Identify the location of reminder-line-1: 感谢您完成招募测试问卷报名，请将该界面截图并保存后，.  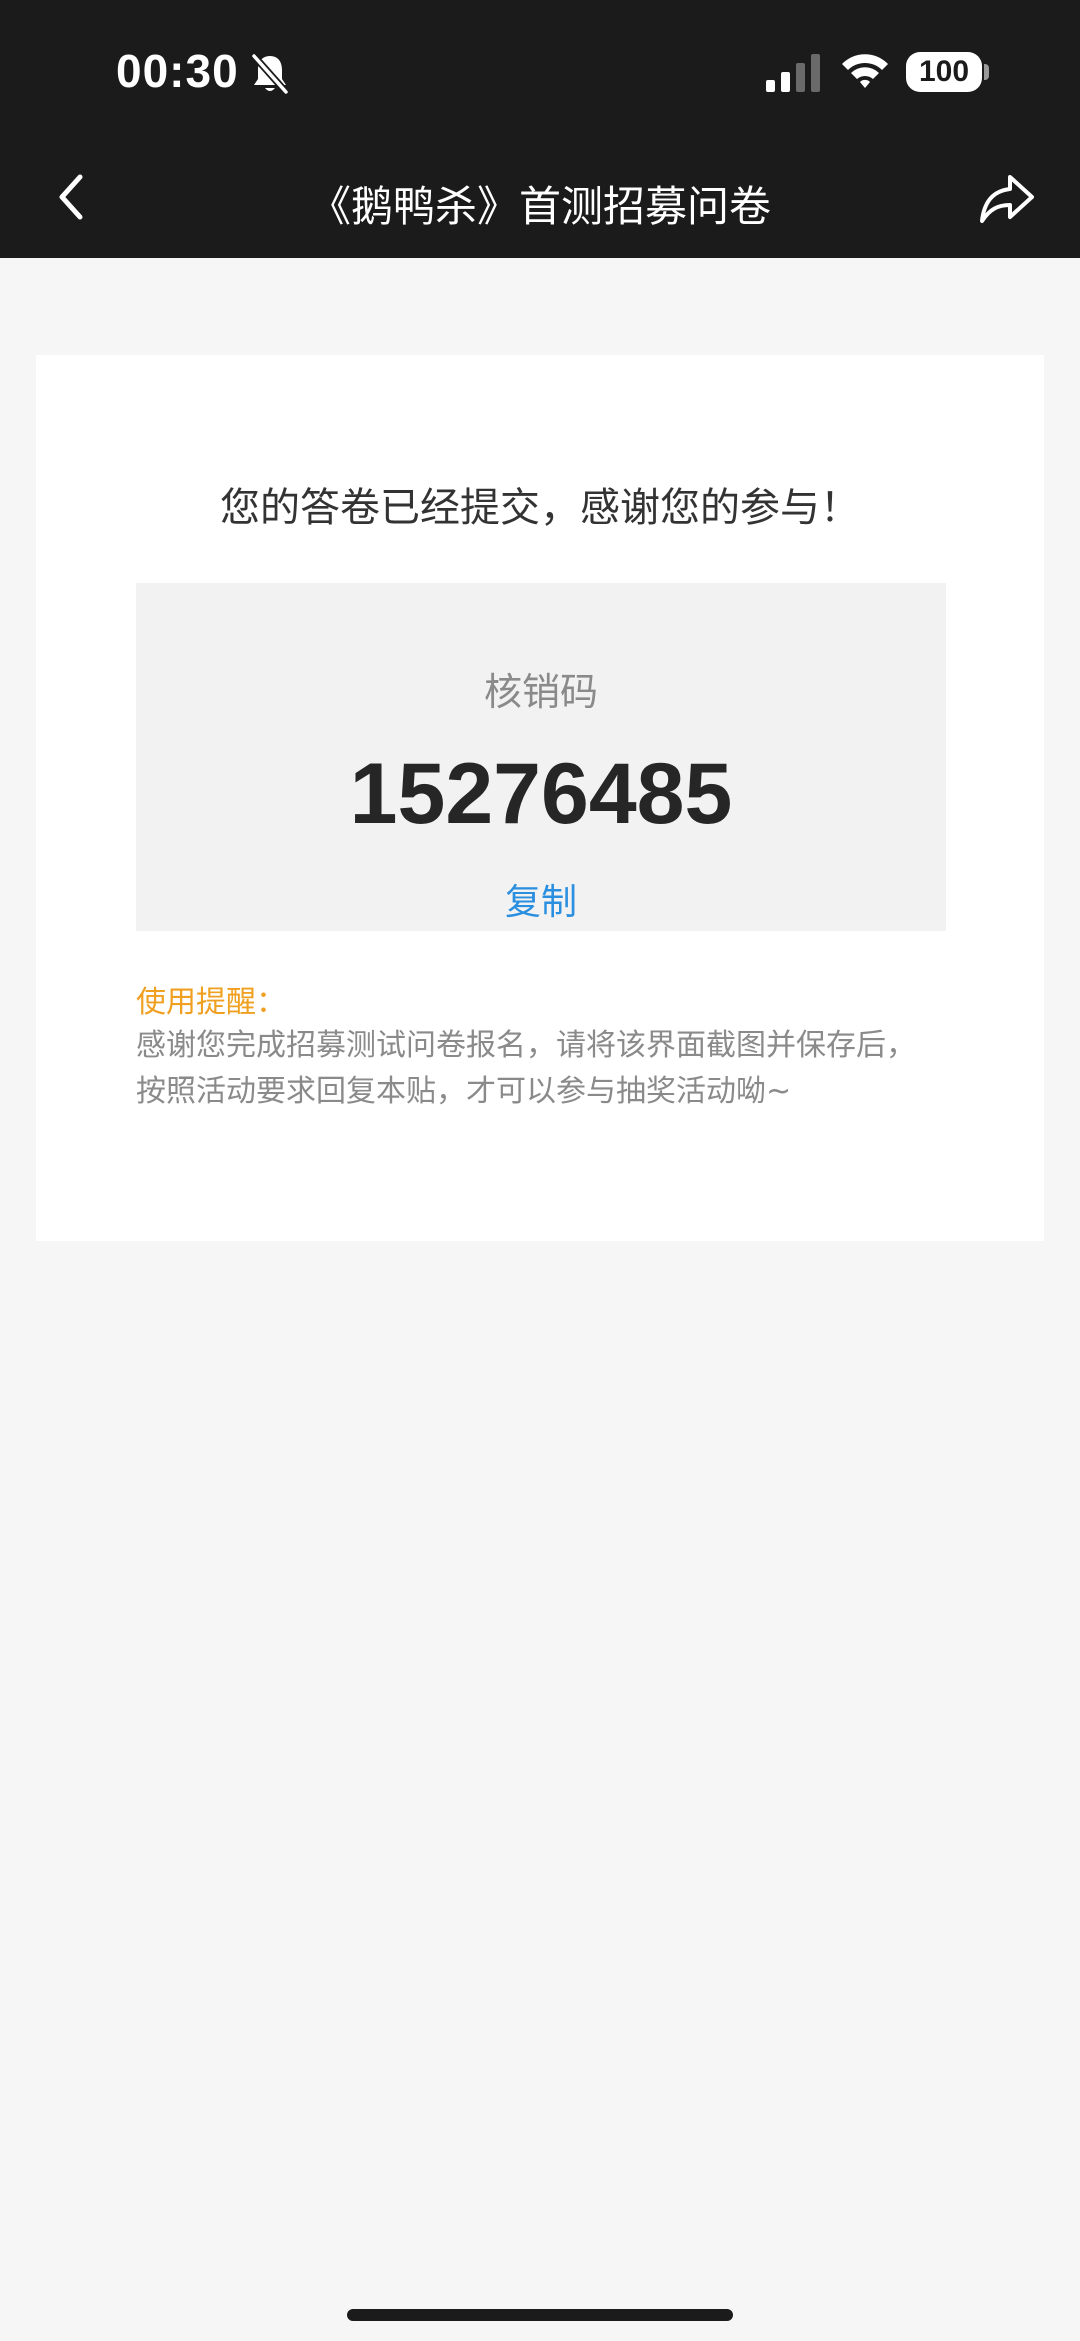
(526, 1045).